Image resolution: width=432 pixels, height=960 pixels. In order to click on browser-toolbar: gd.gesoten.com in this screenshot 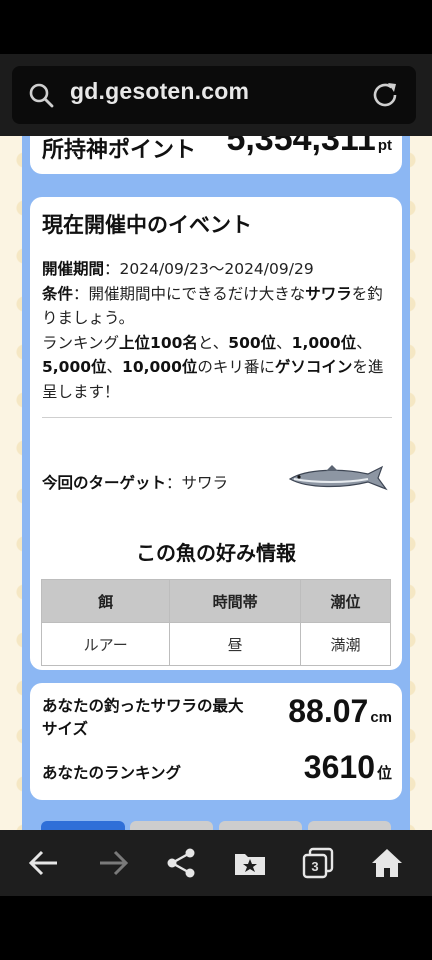, I will do `click(216, 95)`.